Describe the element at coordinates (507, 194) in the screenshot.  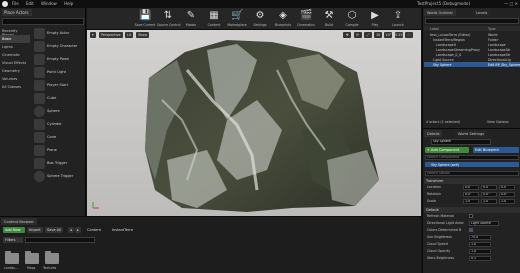
I see `rotation-z-field: 0.0°` at that location.